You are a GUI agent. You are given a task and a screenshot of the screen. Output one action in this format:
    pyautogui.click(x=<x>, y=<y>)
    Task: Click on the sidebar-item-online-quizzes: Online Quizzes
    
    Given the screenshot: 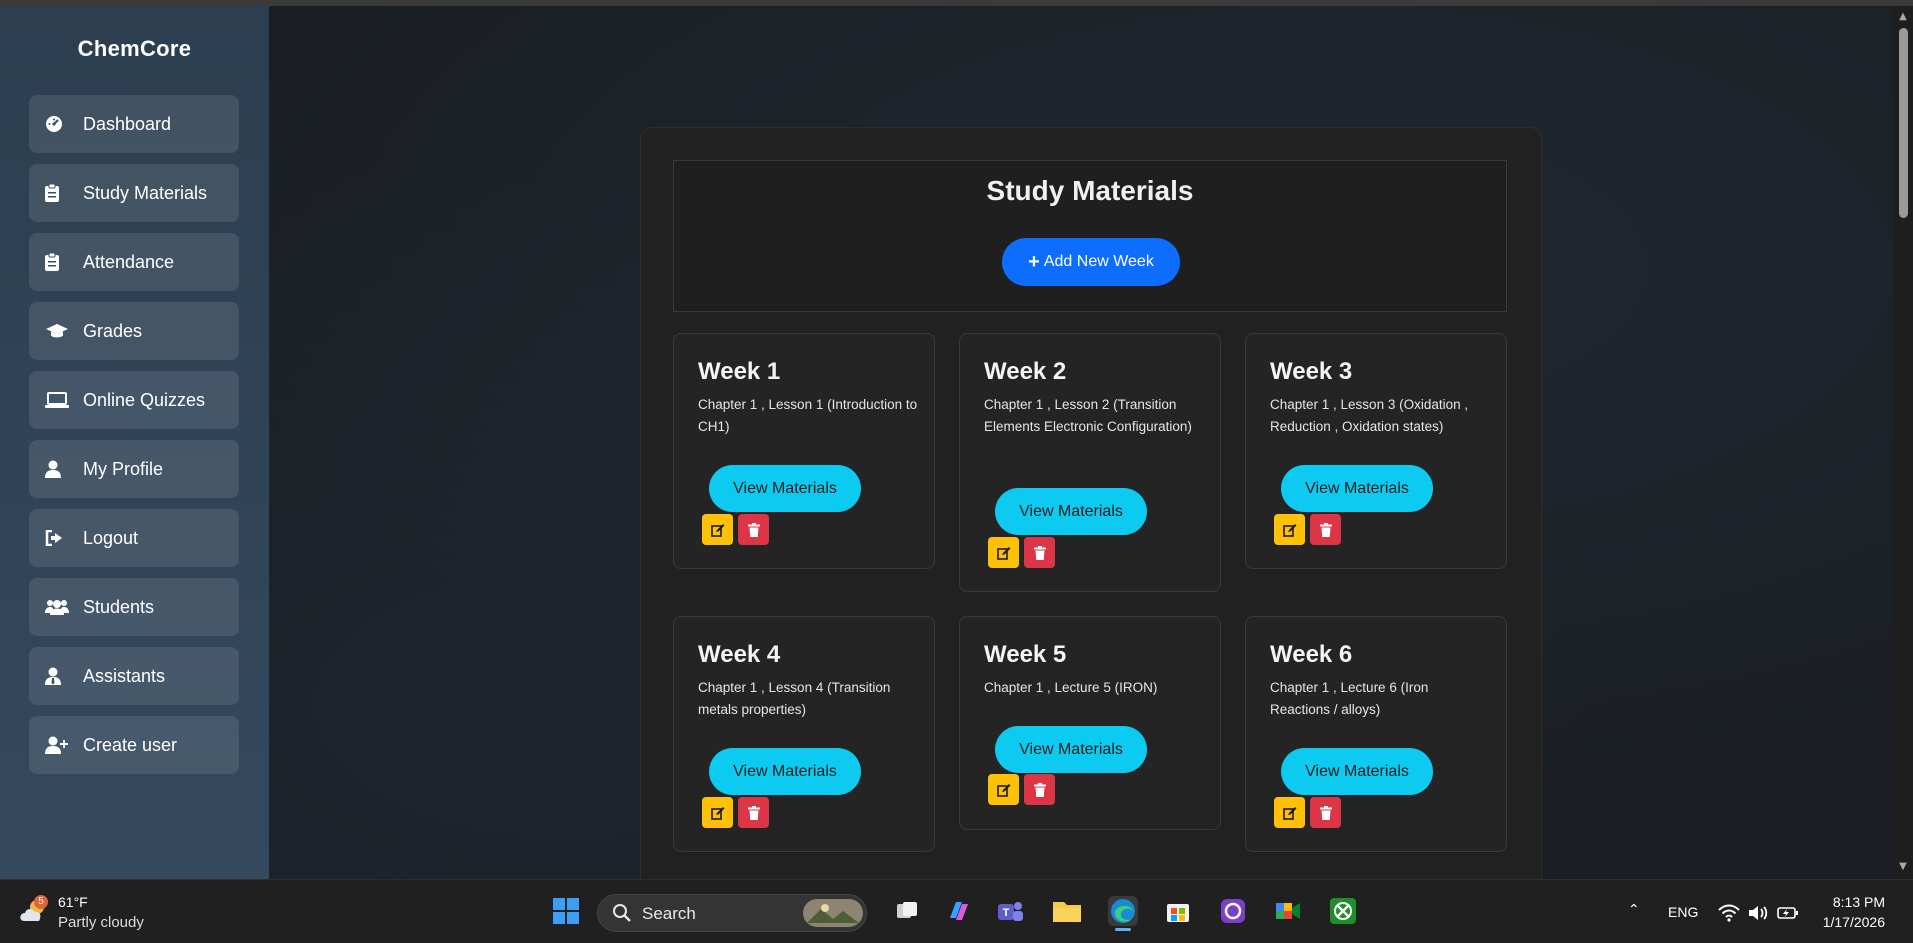 What is the action you would take?
    pyautogui.click(x=134, y=400)
    